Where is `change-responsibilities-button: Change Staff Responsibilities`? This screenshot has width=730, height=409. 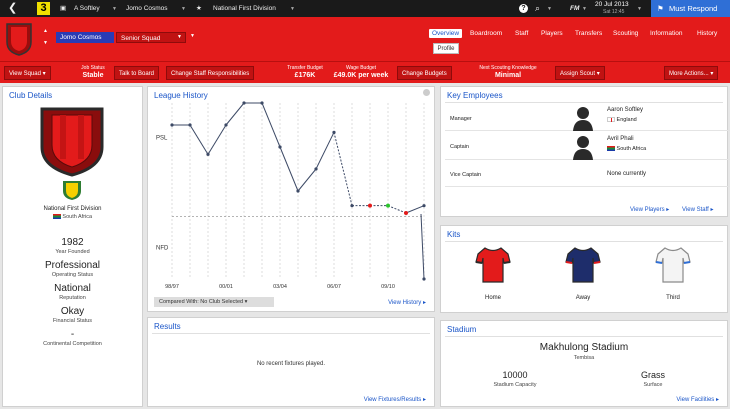 change-responsibilities-button: Change Staff Responsibilities is located at coordinates (210, 73).